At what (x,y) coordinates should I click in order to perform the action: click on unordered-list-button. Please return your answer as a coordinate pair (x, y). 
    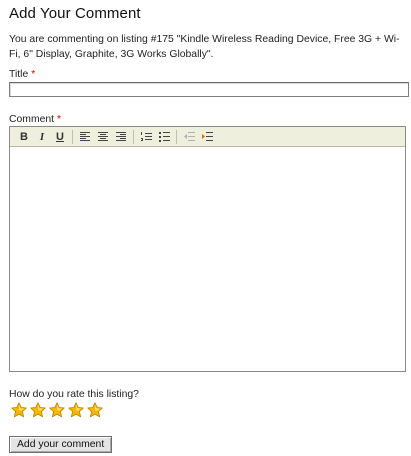
    Looking at the image, I should click on (164, 137).